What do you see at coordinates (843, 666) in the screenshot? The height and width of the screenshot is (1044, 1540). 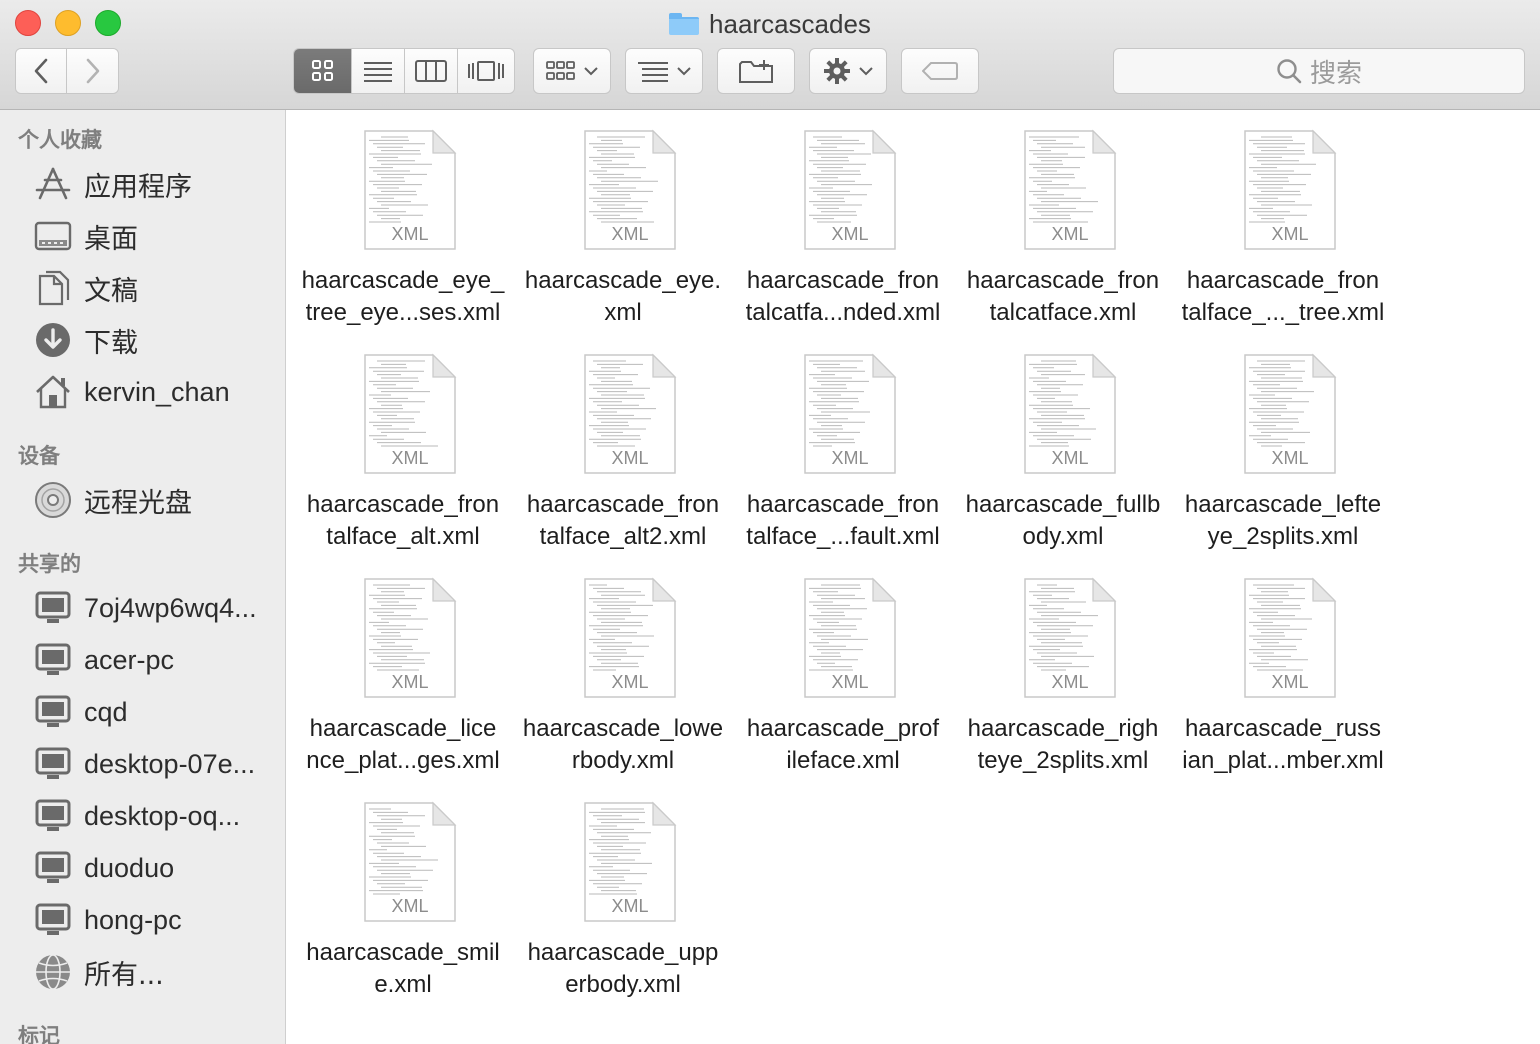 I see `file-item: XML haarcascade_prof ileface.xml` at bounding box center [843, 666].